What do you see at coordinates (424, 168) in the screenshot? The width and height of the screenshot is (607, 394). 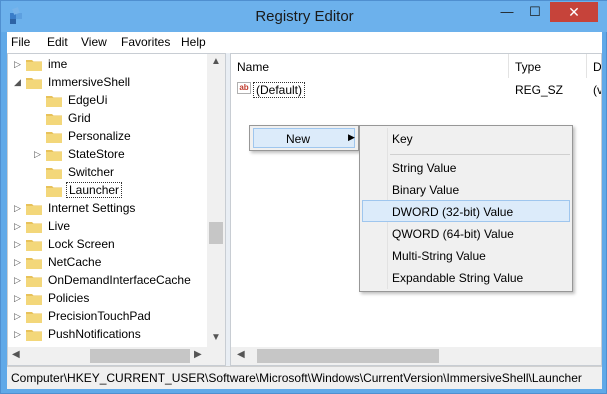 I see `submenu-string-value: String Value` at bounding box center [424, 168].